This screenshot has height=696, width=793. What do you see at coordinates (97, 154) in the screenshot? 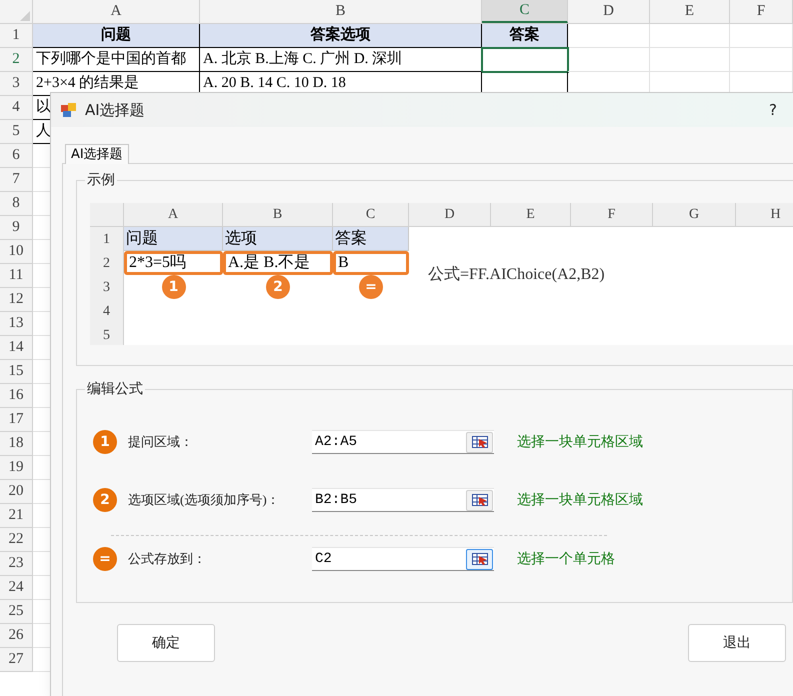
I see `tab: AI选择题` at bounding box center [97, 154].